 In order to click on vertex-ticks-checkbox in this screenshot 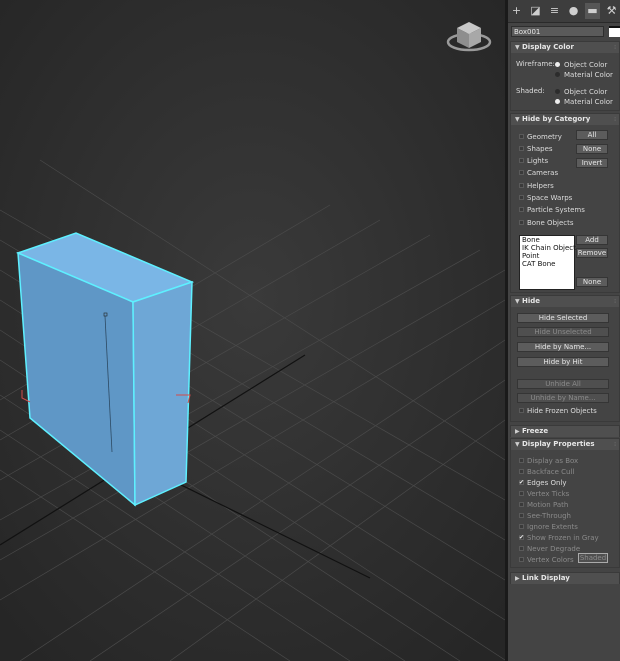, I will do `click(521, 493)`.